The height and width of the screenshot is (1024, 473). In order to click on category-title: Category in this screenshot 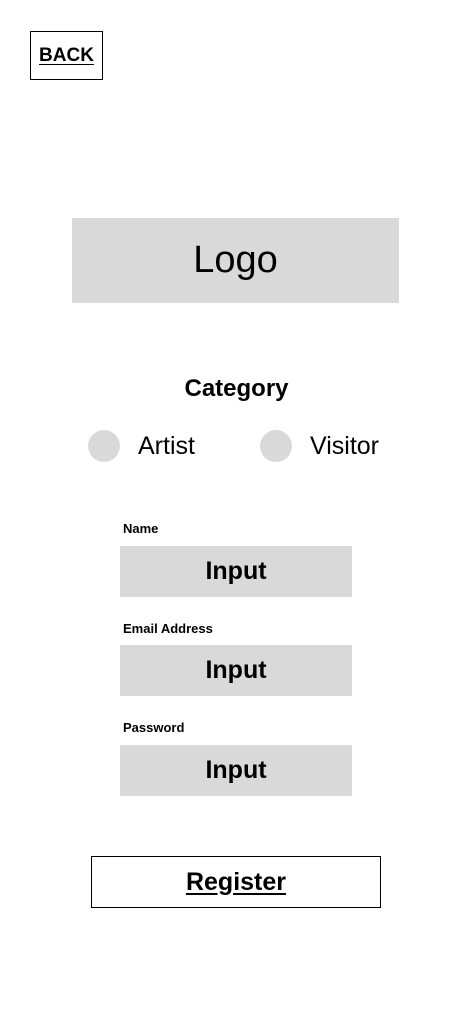, I will do `click(236, 388)`.